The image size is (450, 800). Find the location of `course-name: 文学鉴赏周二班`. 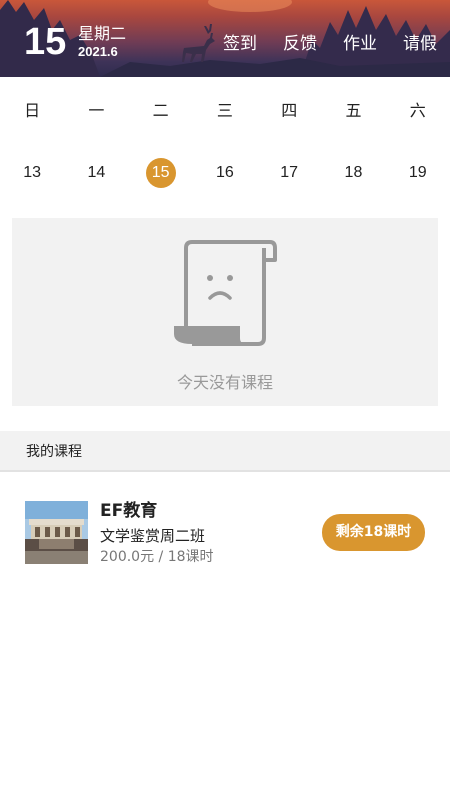

course-name: 文学鉴赏周二班 is located at coordinates (153, 536).